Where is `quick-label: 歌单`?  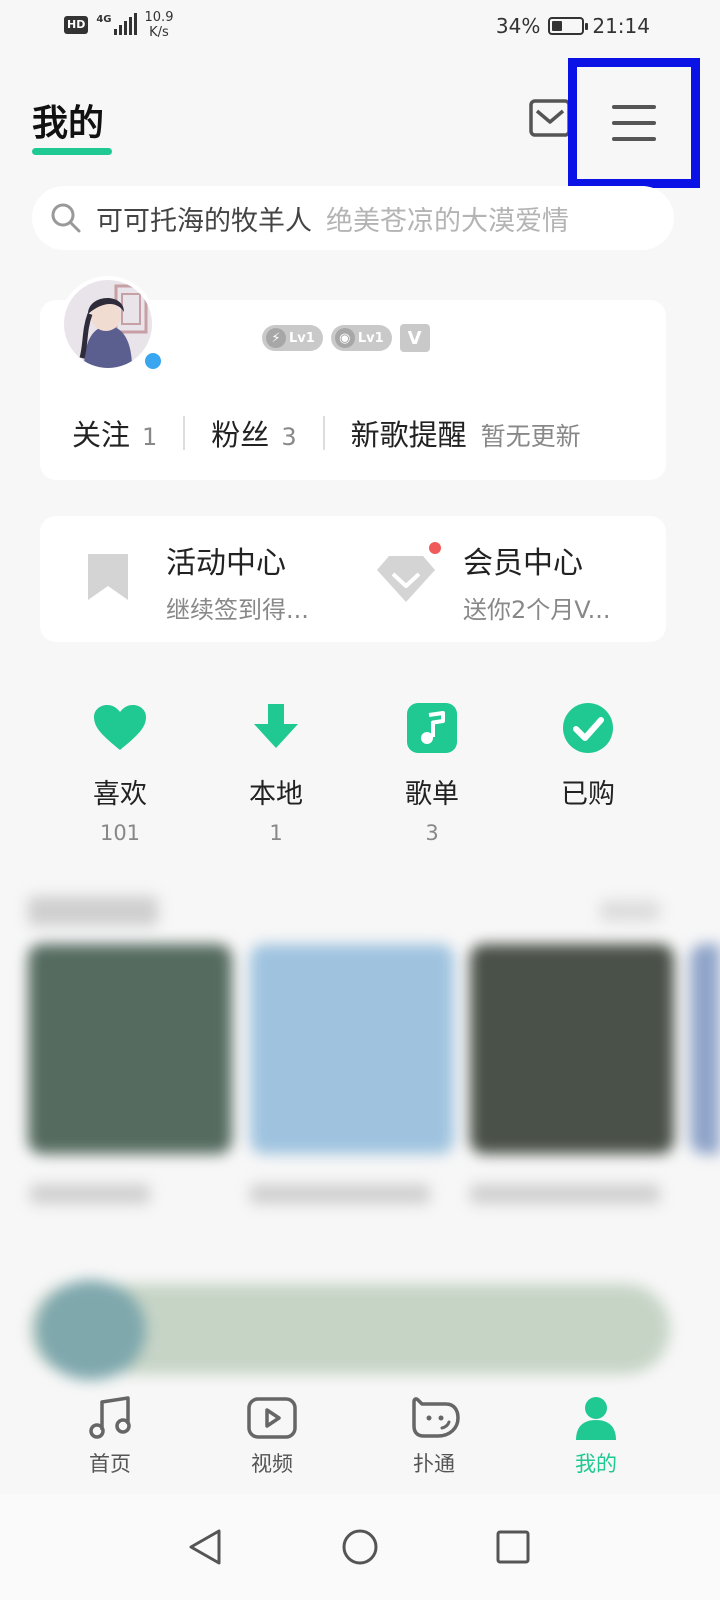 quick-label: 歌单 is located at coordinates (432, 794).